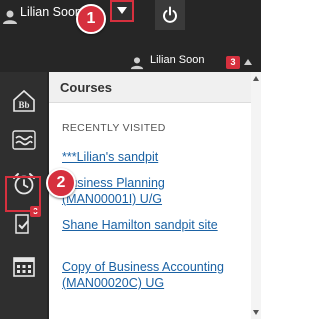  I want to click on stream-wave-icon, so click(24, 140).